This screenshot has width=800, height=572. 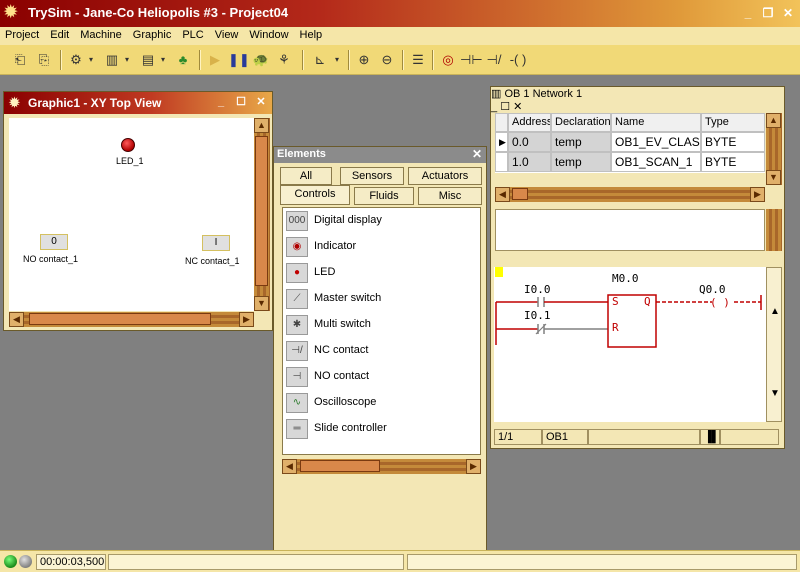 I want to click on led-1-icon, so click(x=128, y=145).